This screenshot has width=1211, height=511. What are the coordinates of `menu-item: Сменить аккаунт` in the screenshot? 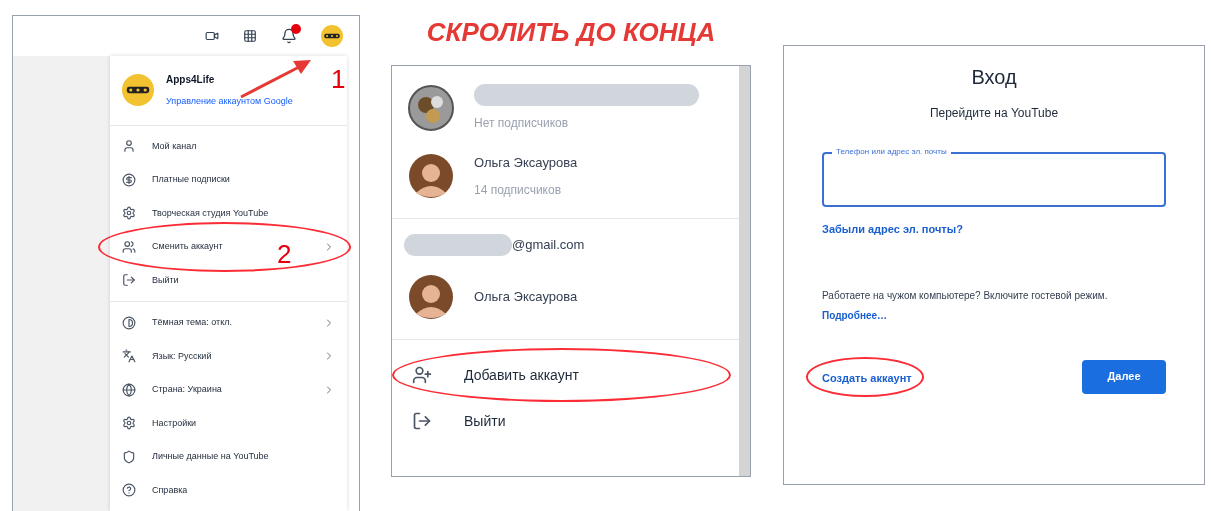 It's located at (187, 247).